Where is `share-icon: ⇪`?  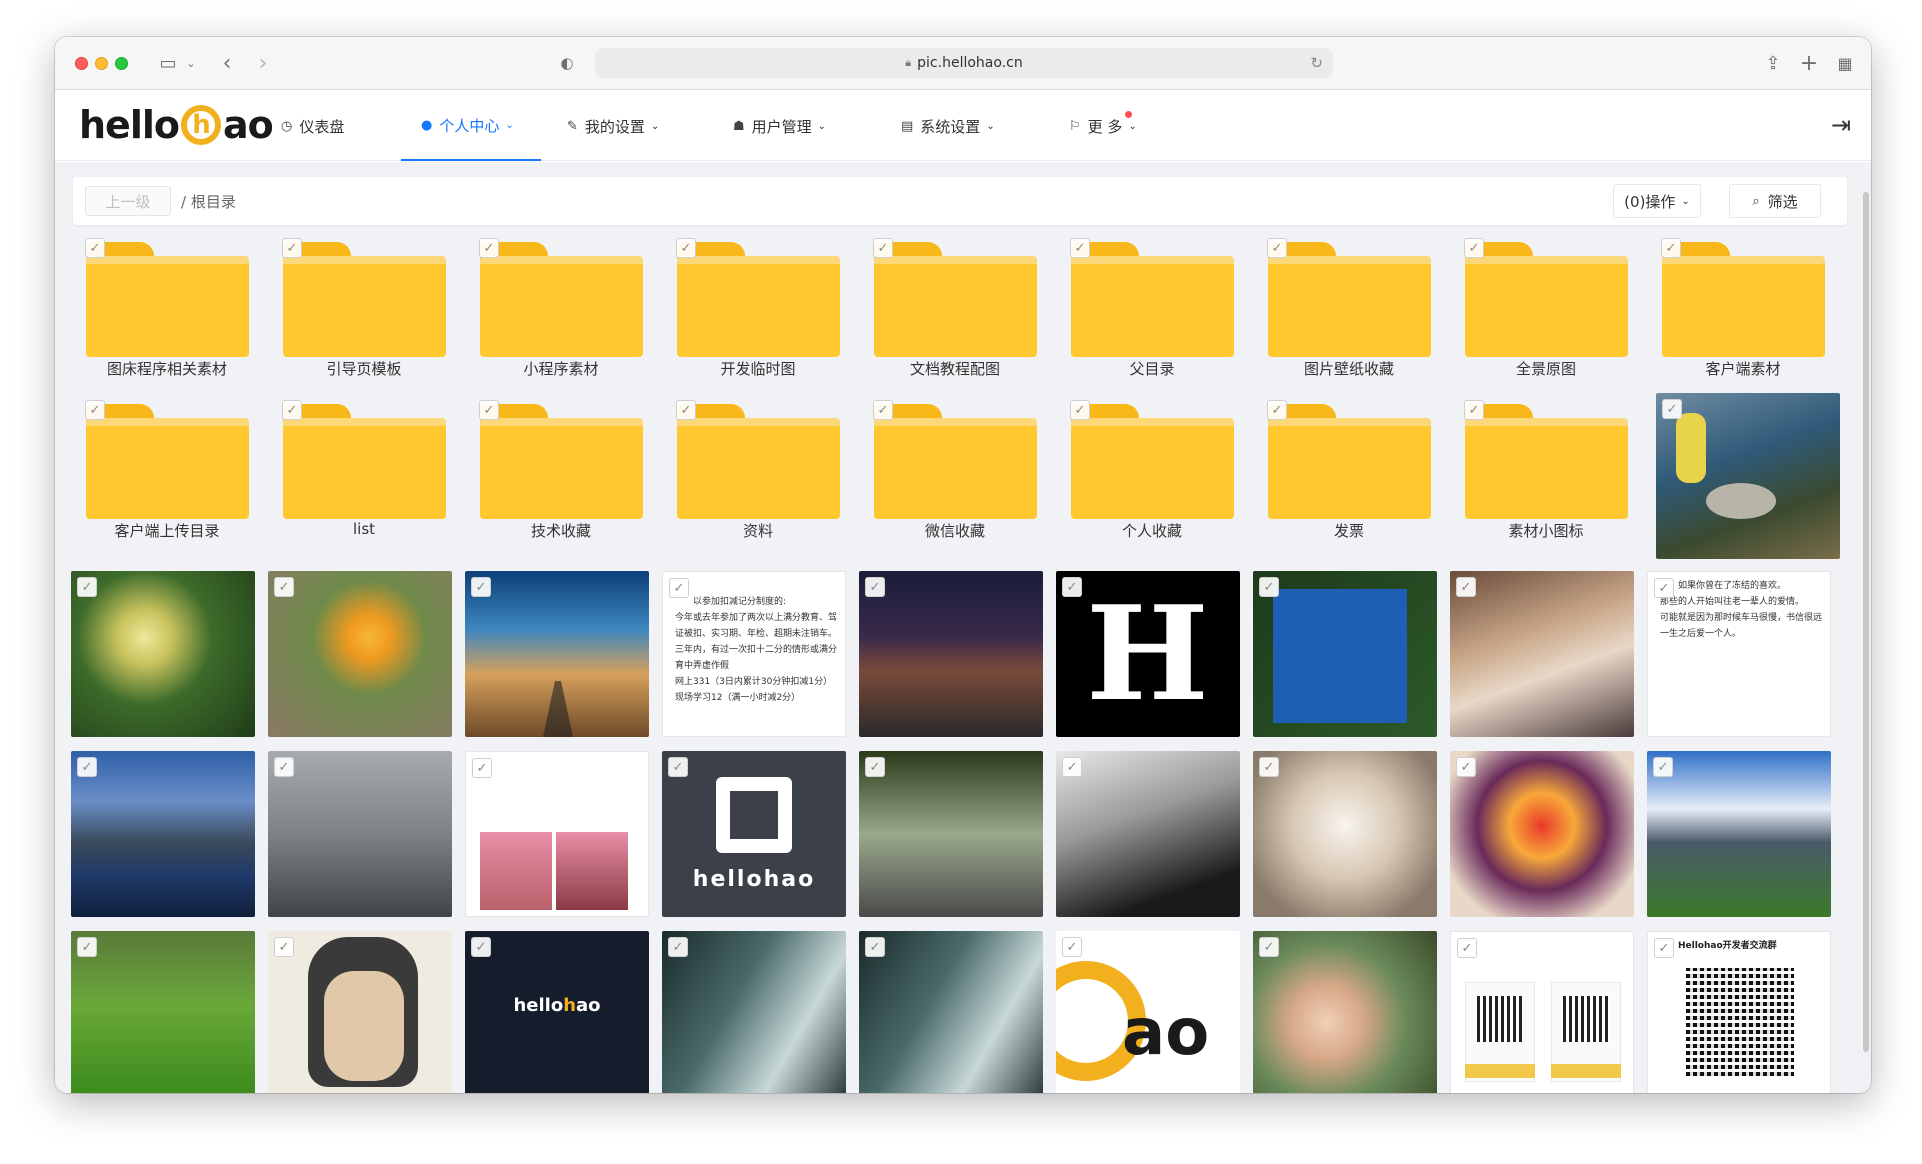
share-icon: ⇪ is located at coordinates (1773, 63).